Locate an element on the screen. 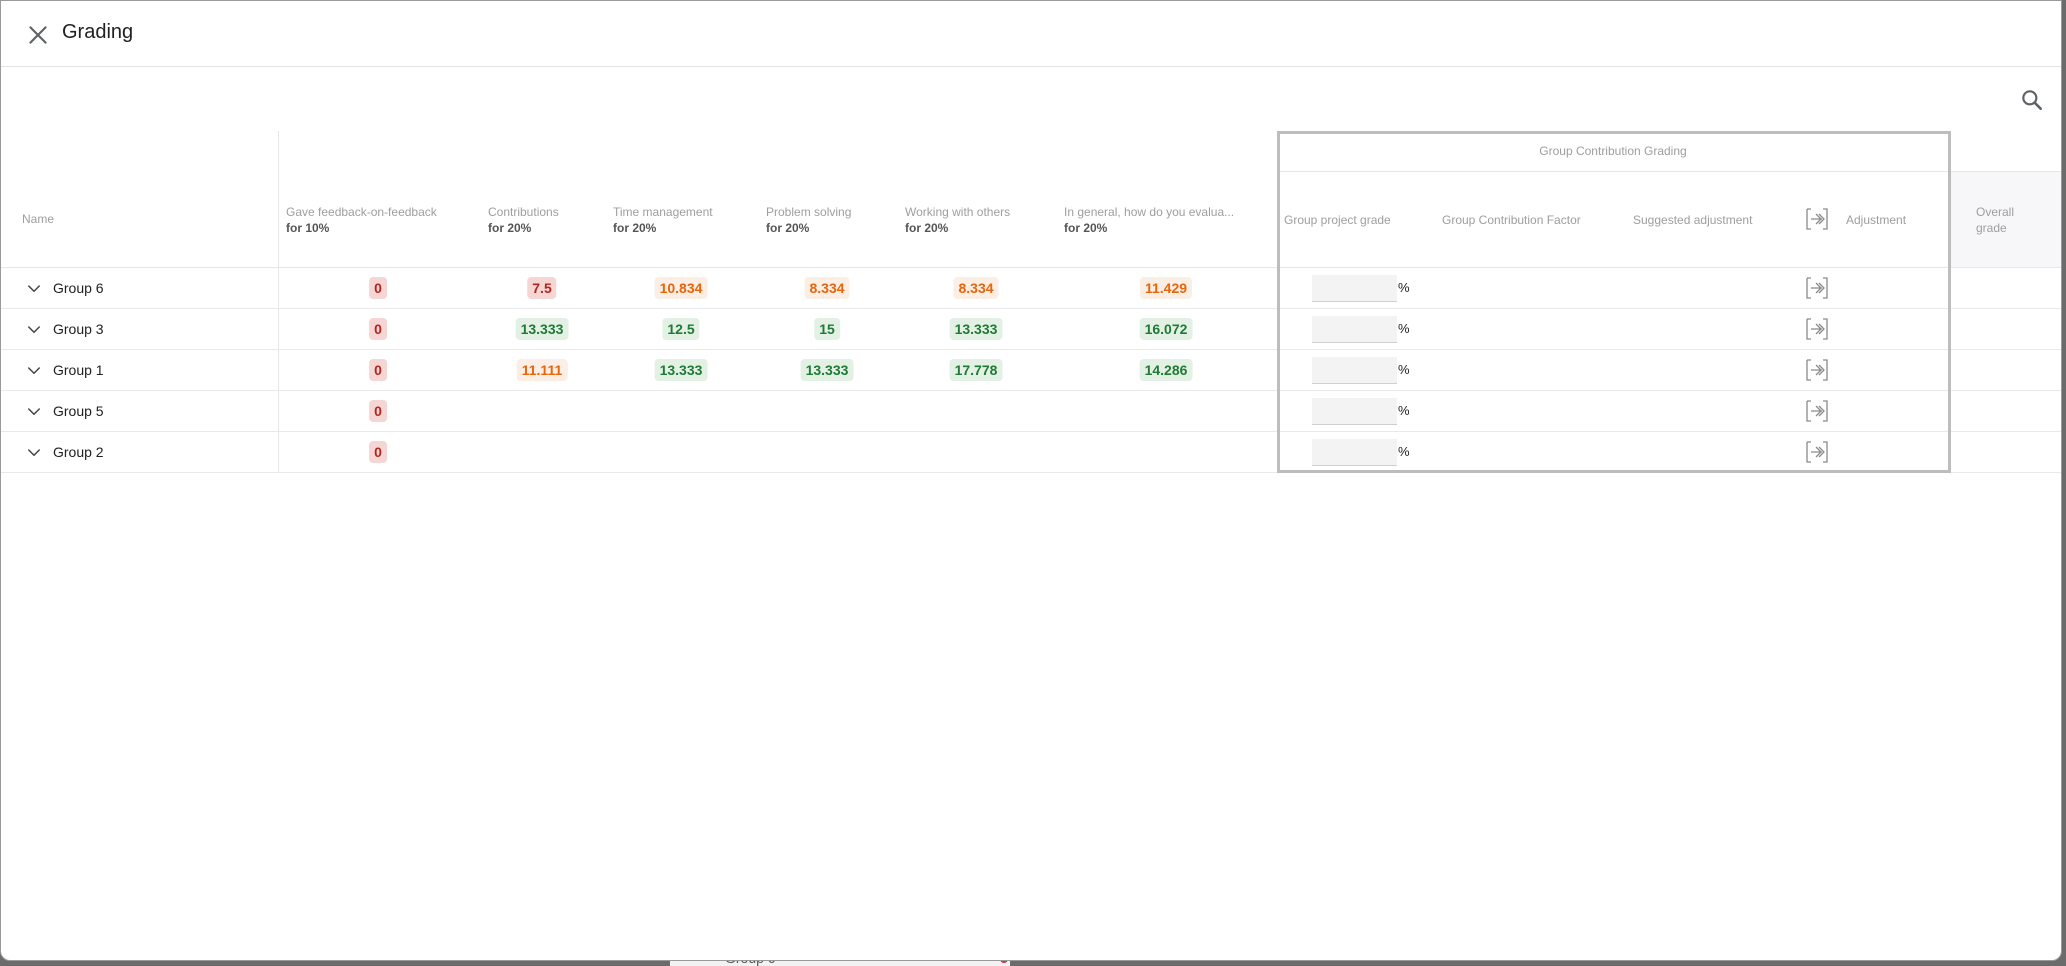 This screenshot has height=966, width=2066. criterion-label: Contributions is located at coordinates (523, 212).